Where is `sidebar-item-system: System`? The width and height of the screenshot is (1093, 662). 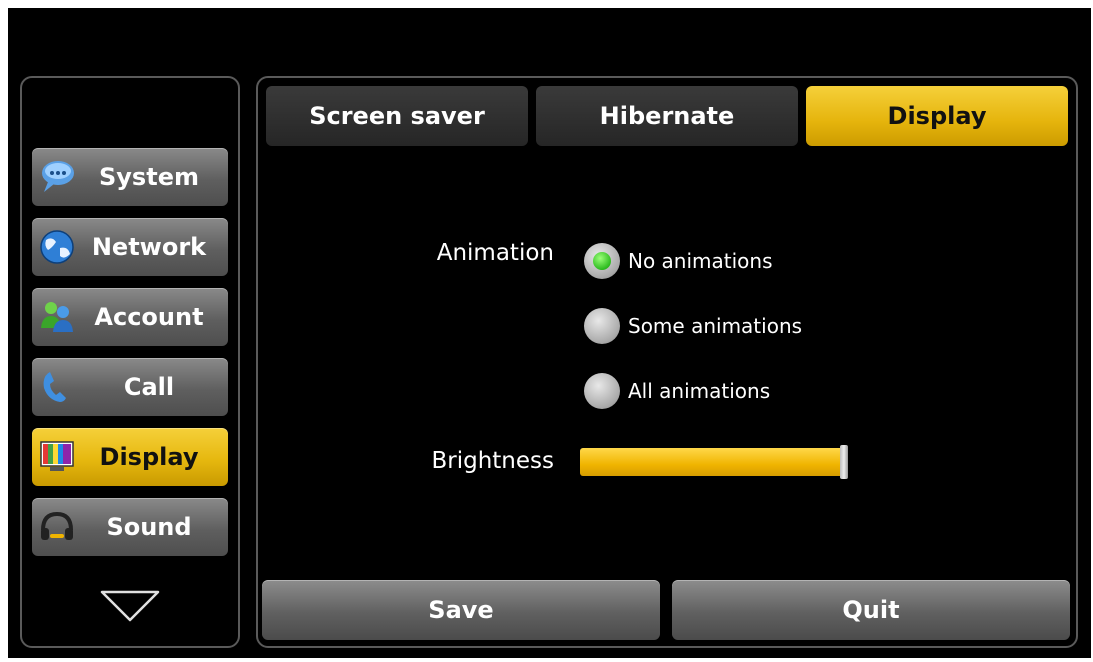
sidebar-item-system: System is located at coordinates (130, 177).